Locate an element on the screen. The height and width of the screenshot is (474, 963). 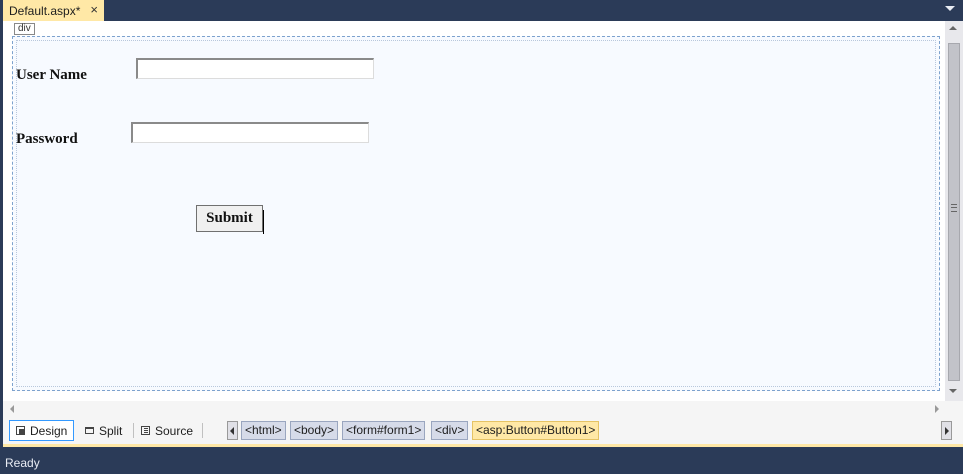
design-view-label: Design is located at coordinates (49, 430).